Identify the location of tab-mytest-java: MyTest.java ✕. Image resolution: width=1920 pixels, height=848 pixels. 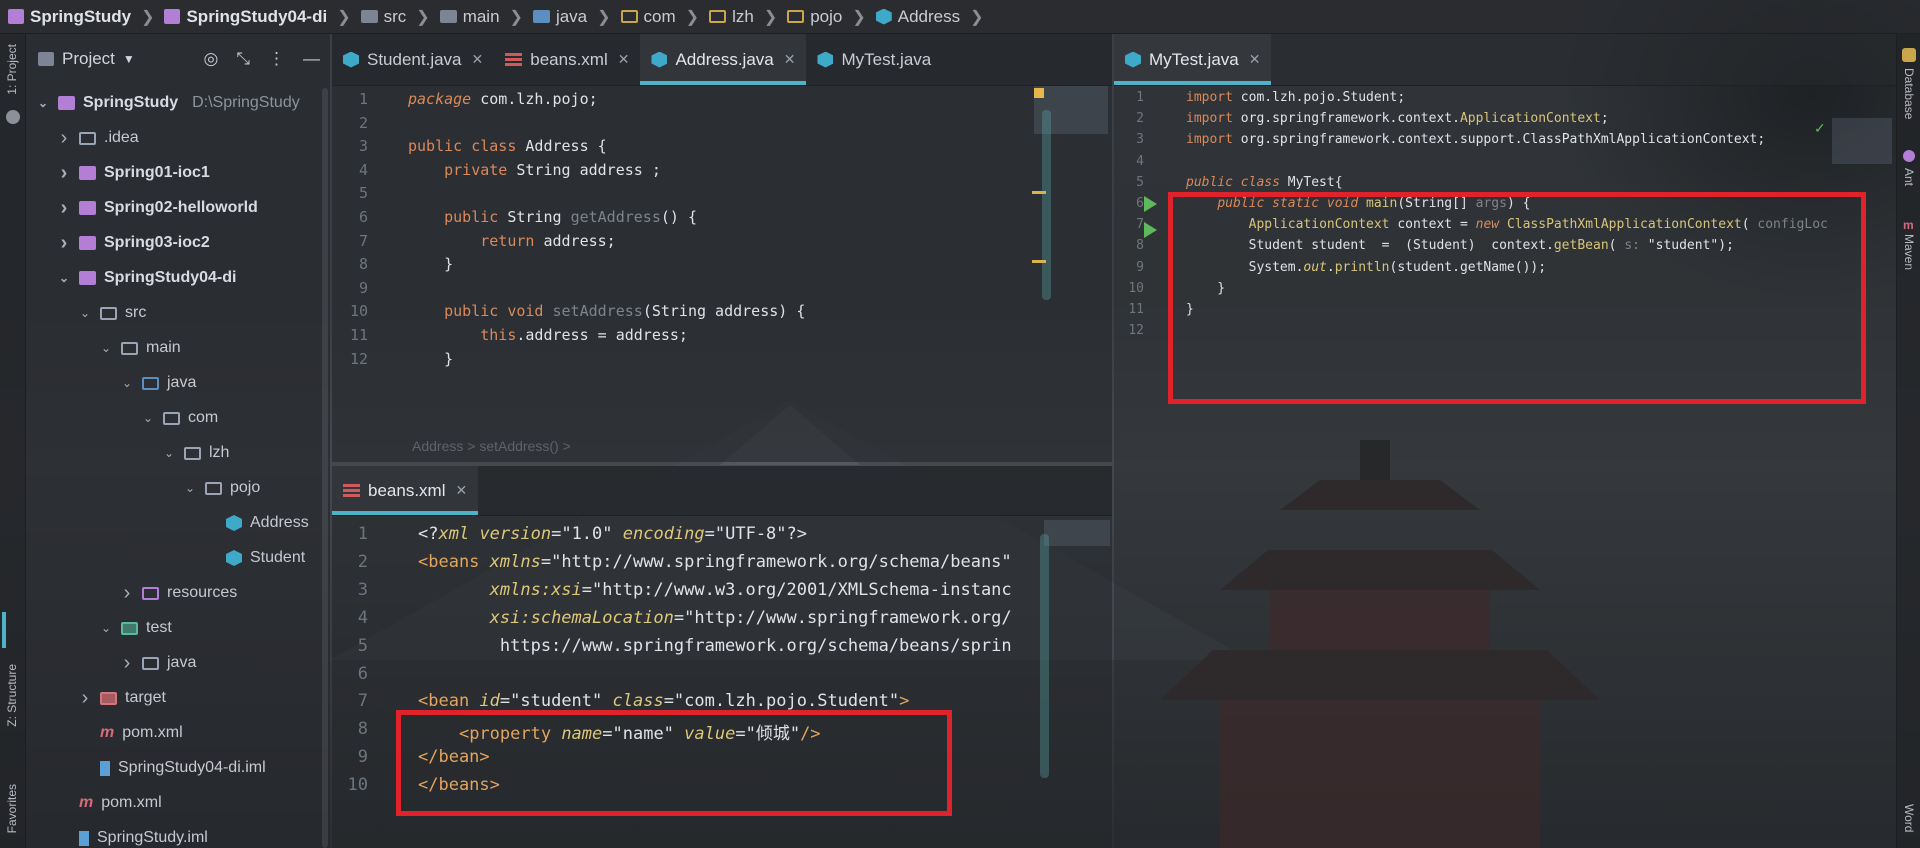
(1193, 59).